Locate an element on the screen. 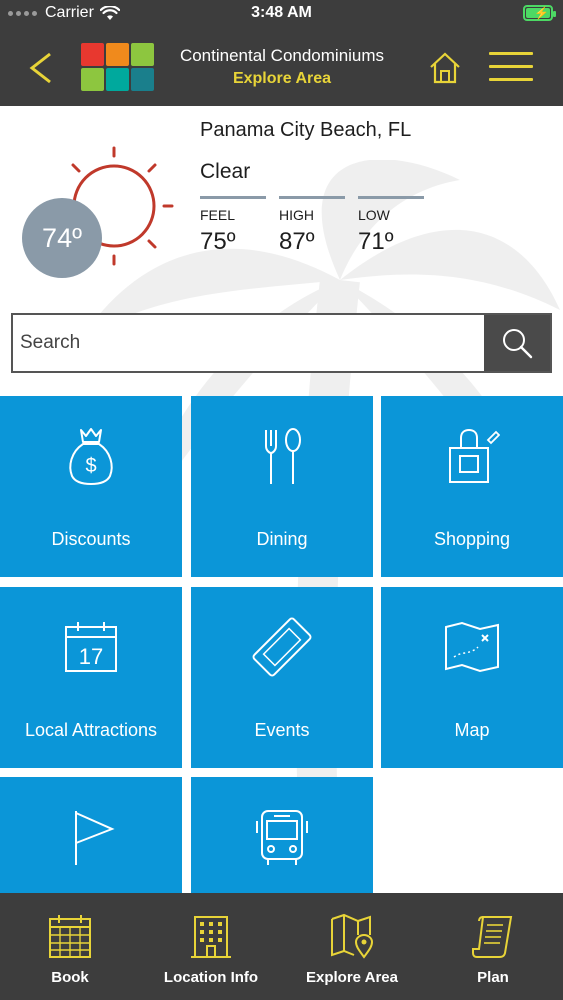  money-bag-icon: $ is located at coordinates (91, 457).